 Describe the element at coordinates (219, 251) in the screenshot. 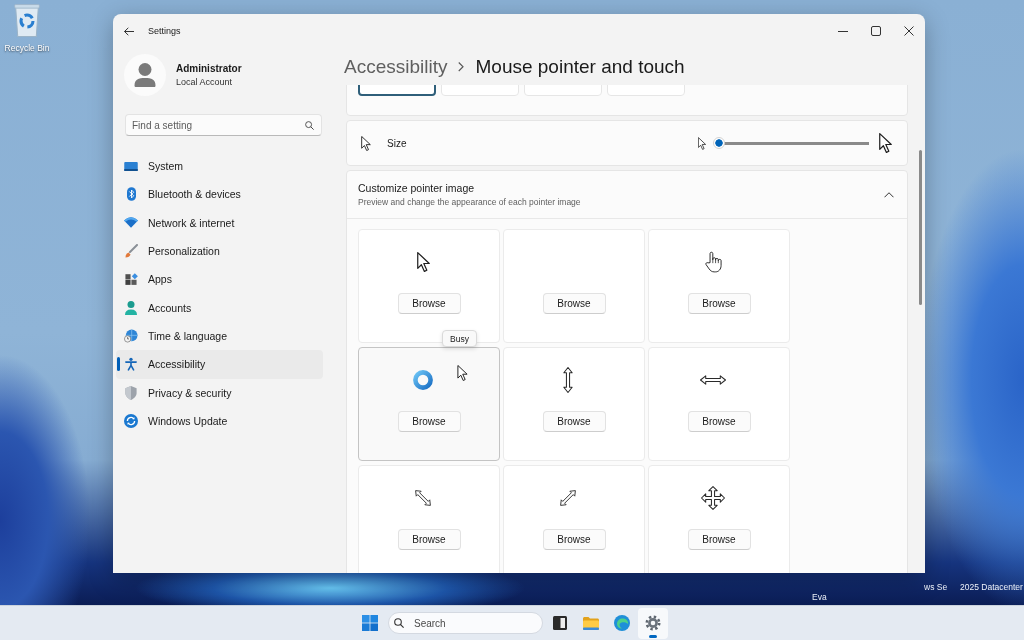

I see `nav-item: Personalization` at that location.